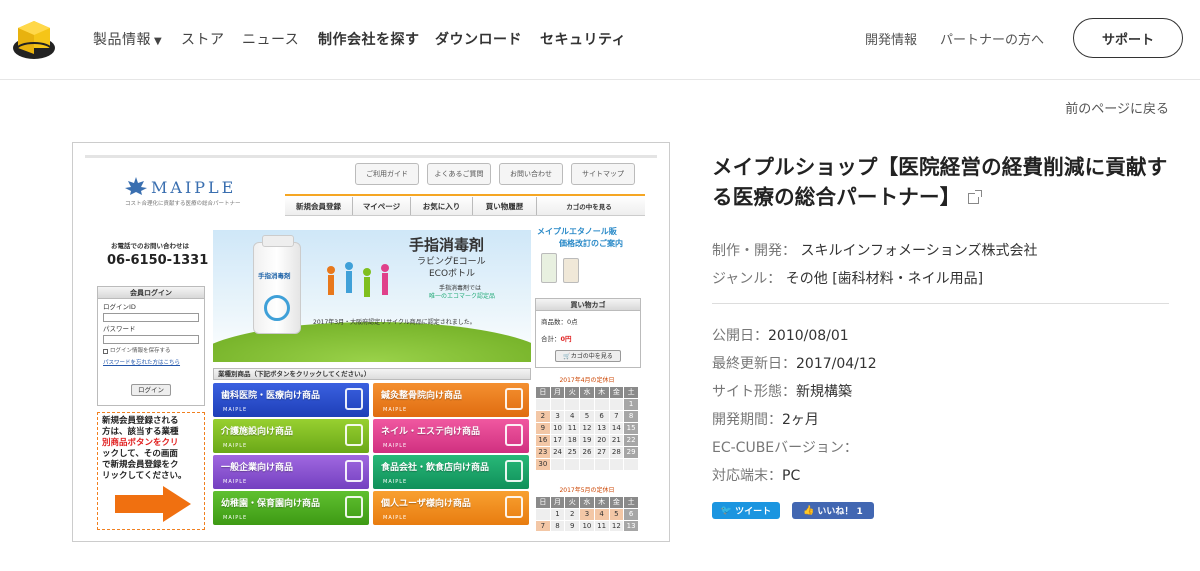  Describe the element at coordinates (726, 510) in the screenshot. I see `twitter-bird-icon: 🐦` at that location.